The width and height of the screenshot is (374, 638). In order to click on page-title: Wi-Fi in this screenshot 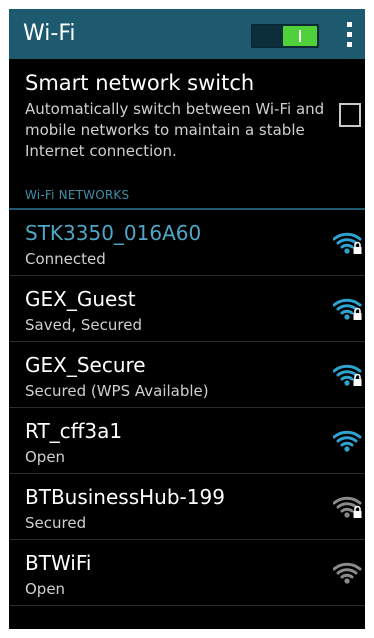, I will do `click(49, 33)`.